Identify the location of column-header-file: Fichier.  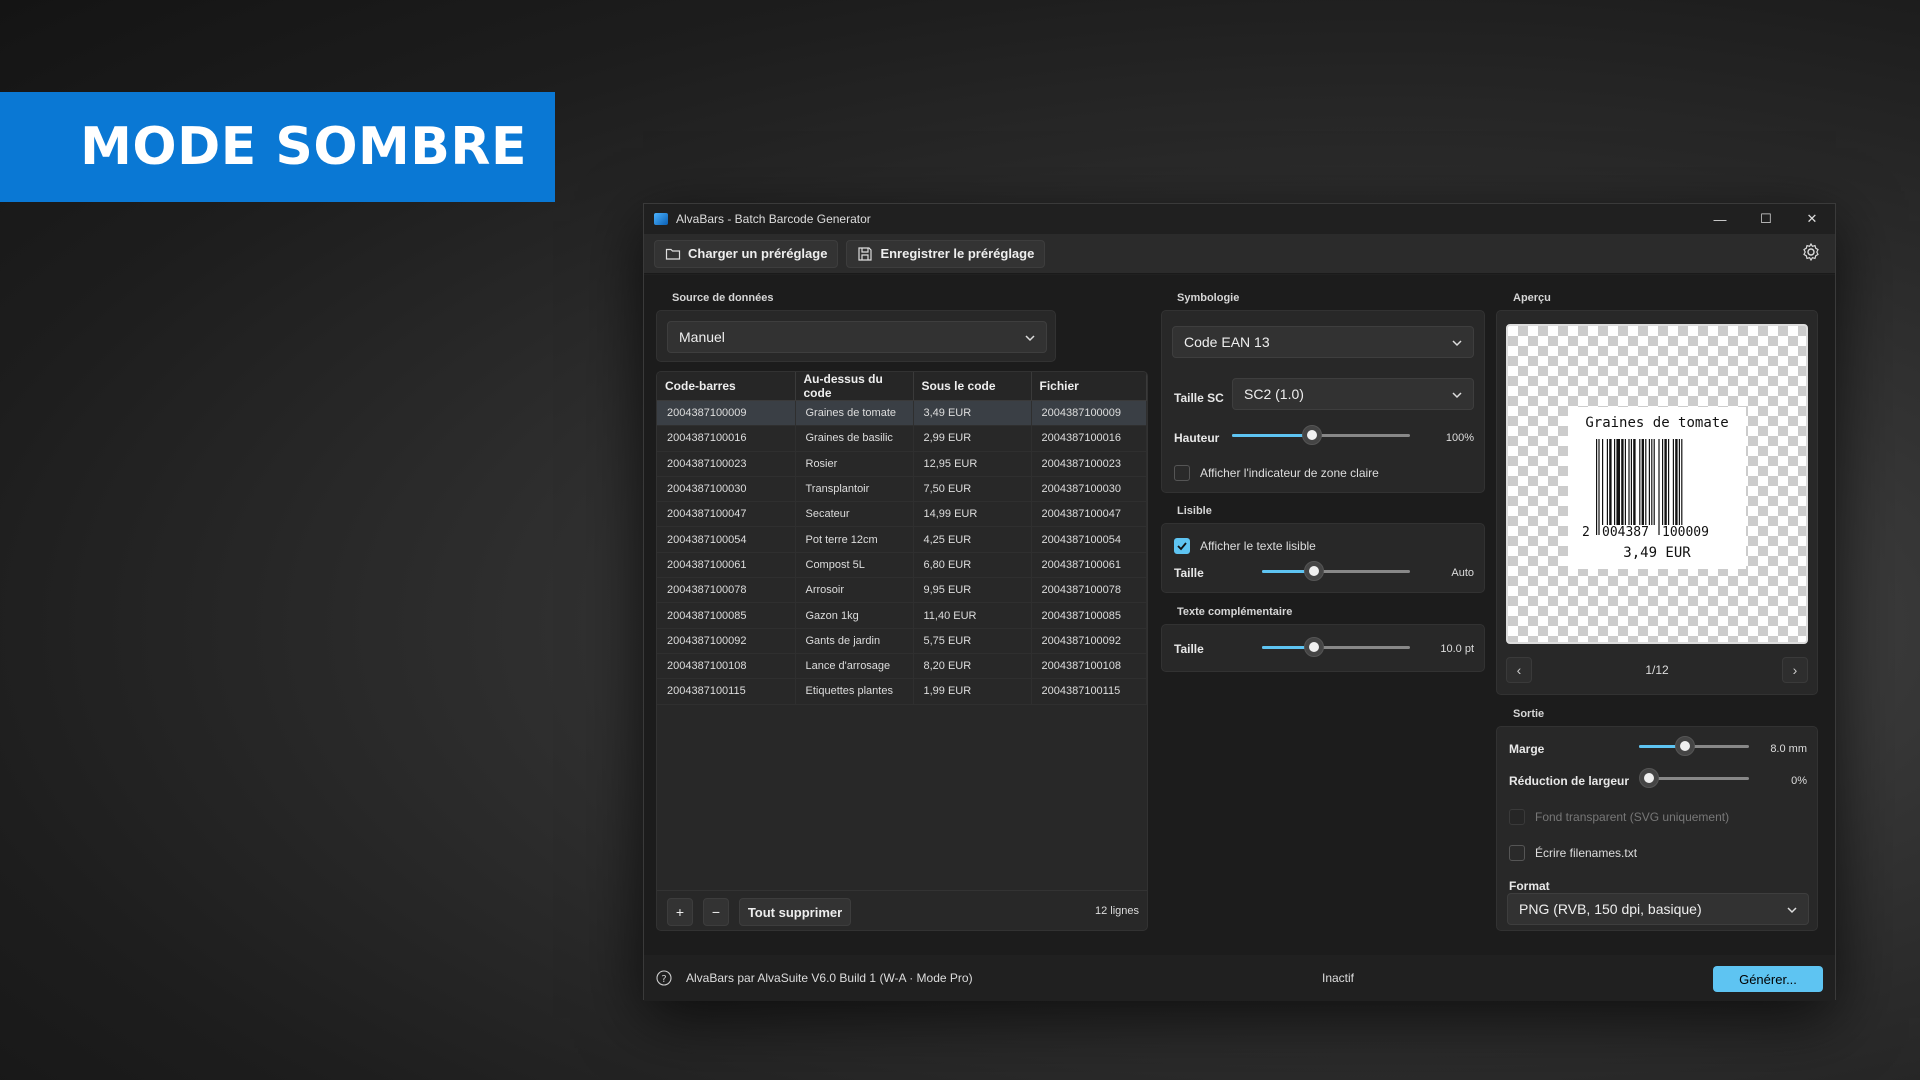
(1089, 386).